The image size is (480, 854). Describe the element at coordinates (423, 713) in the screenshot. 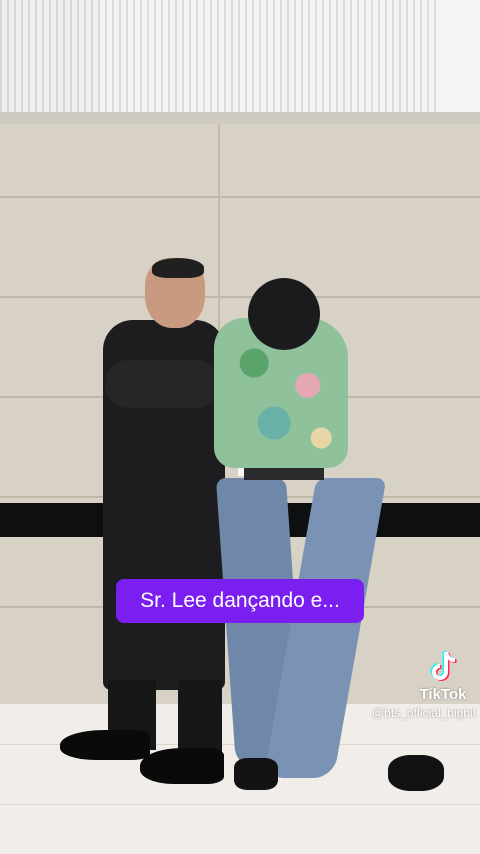

I see `creator-handle: @bts_official_bighit` at that location.